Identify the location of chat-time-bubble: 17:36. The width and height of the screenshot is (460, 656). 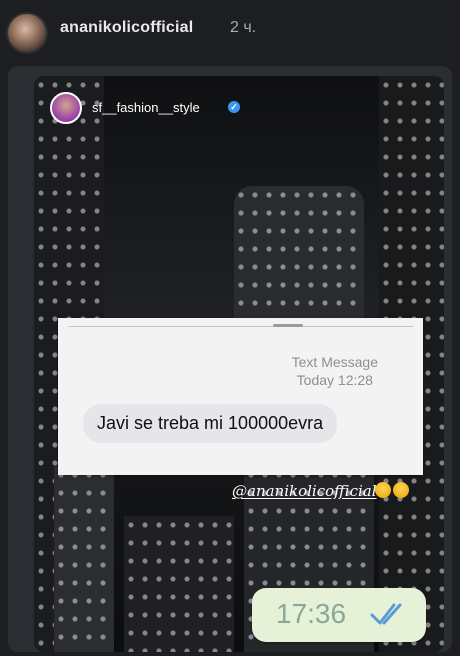
(339, 615).